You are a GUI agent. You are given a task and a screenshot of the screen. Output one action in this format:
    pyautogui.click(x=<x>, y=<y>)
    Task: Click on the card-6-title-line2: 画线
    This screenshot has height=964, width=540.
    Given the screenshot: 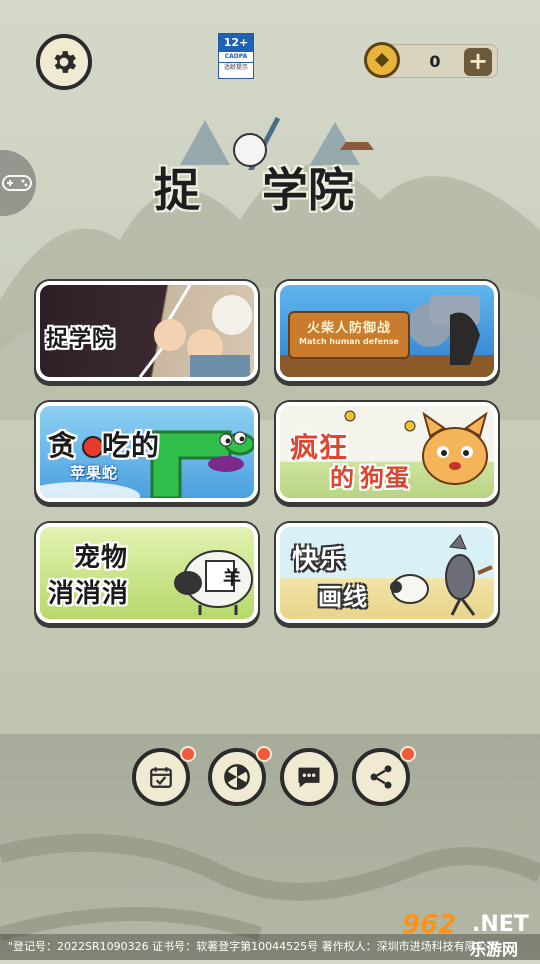 What is the action you would take?
    pyautogui.click(x=343, y=597)
    